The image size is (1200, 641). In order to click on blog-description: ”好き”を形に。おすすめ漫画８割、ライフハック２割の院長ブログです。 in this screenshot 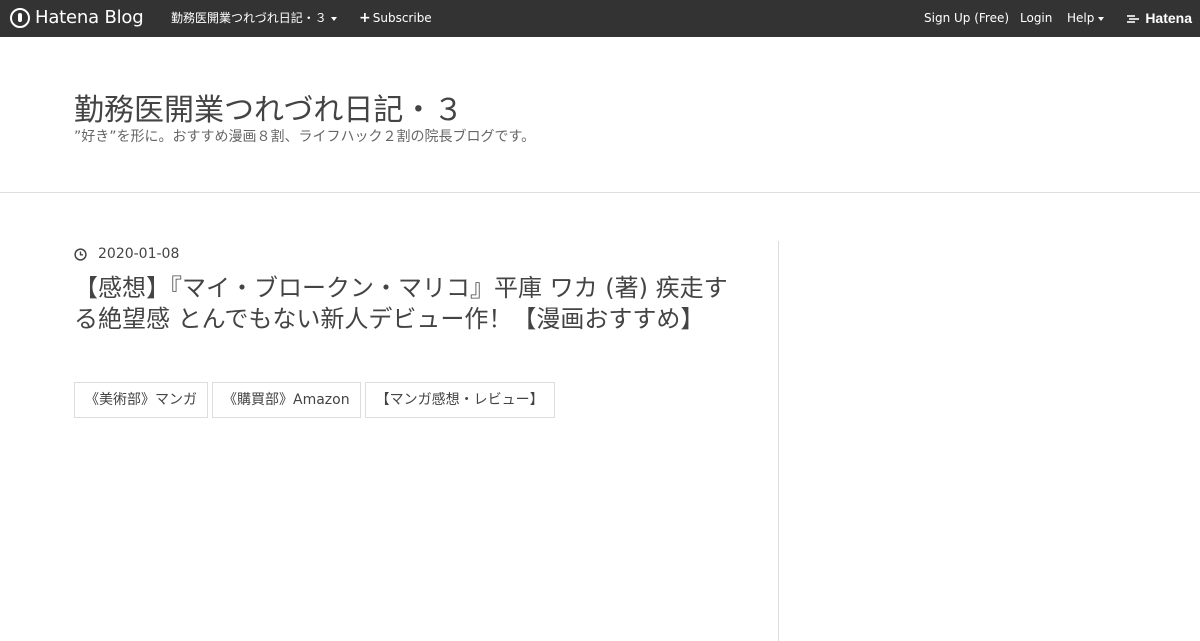, I will do `click(305, 137)`.